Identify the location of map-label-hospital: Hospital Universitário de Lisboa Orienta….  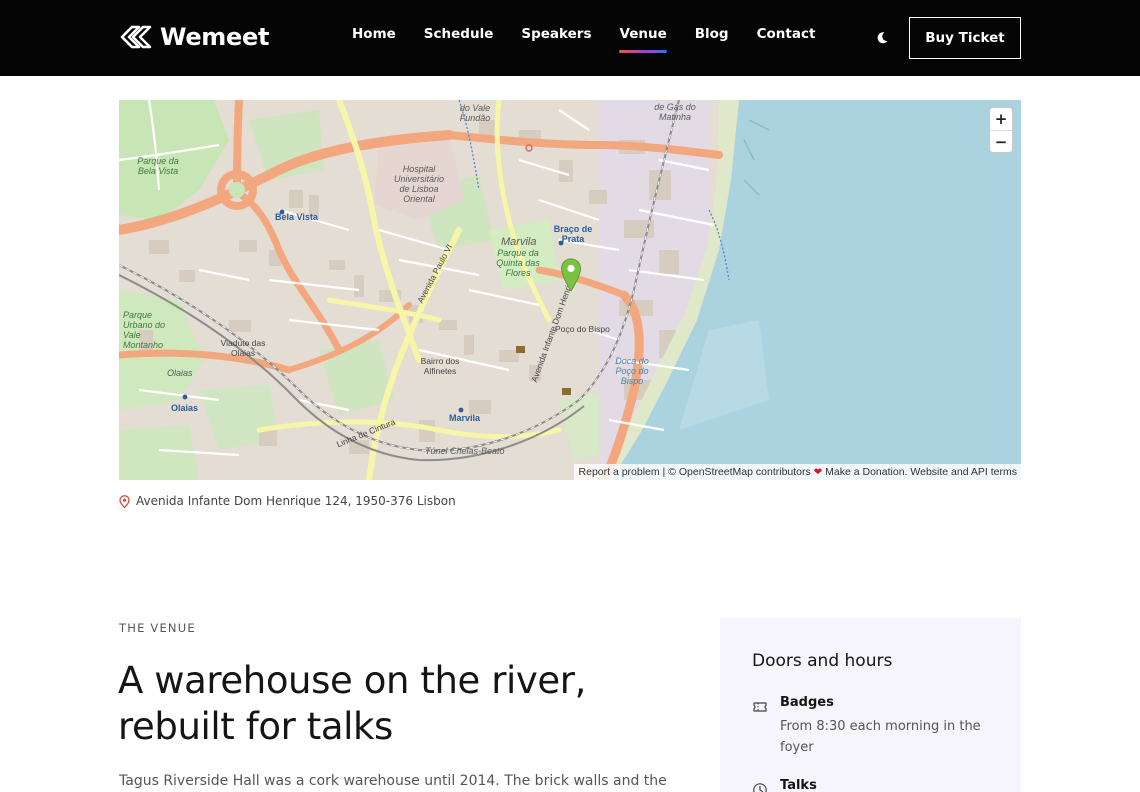
(418, 184).